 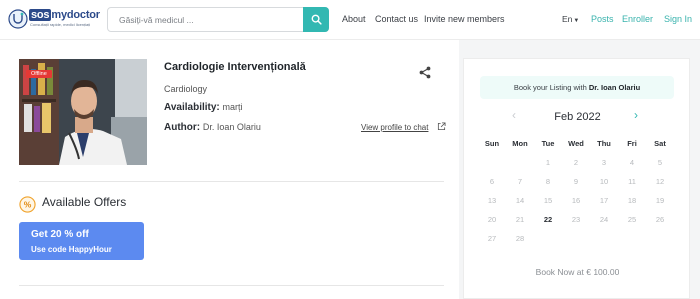 I want to click on calendar-day: 3, so click(x=604, y=162).